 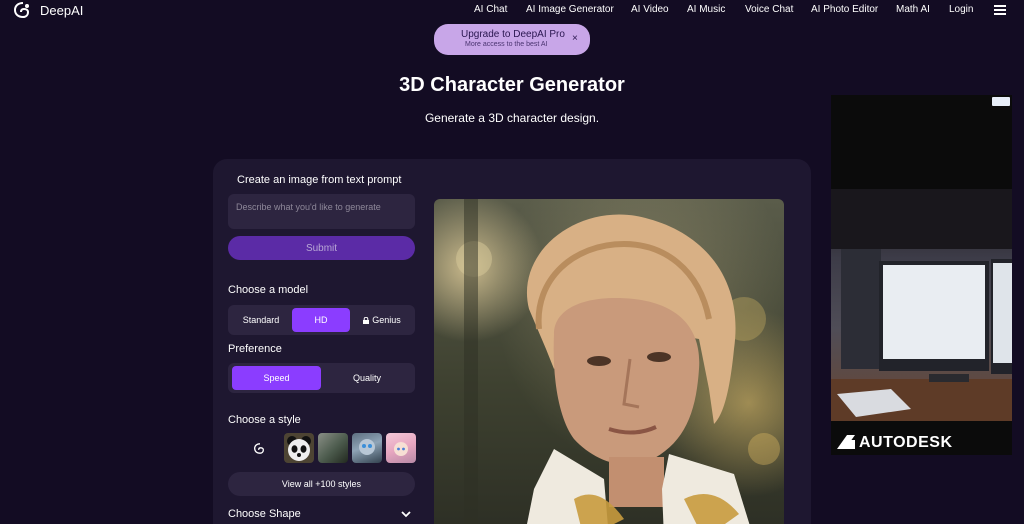 What do you see at coordinates (512, 85) in the screenshot?
I see `page-title: 3D Character Generator` at bounding box center [512, 85].